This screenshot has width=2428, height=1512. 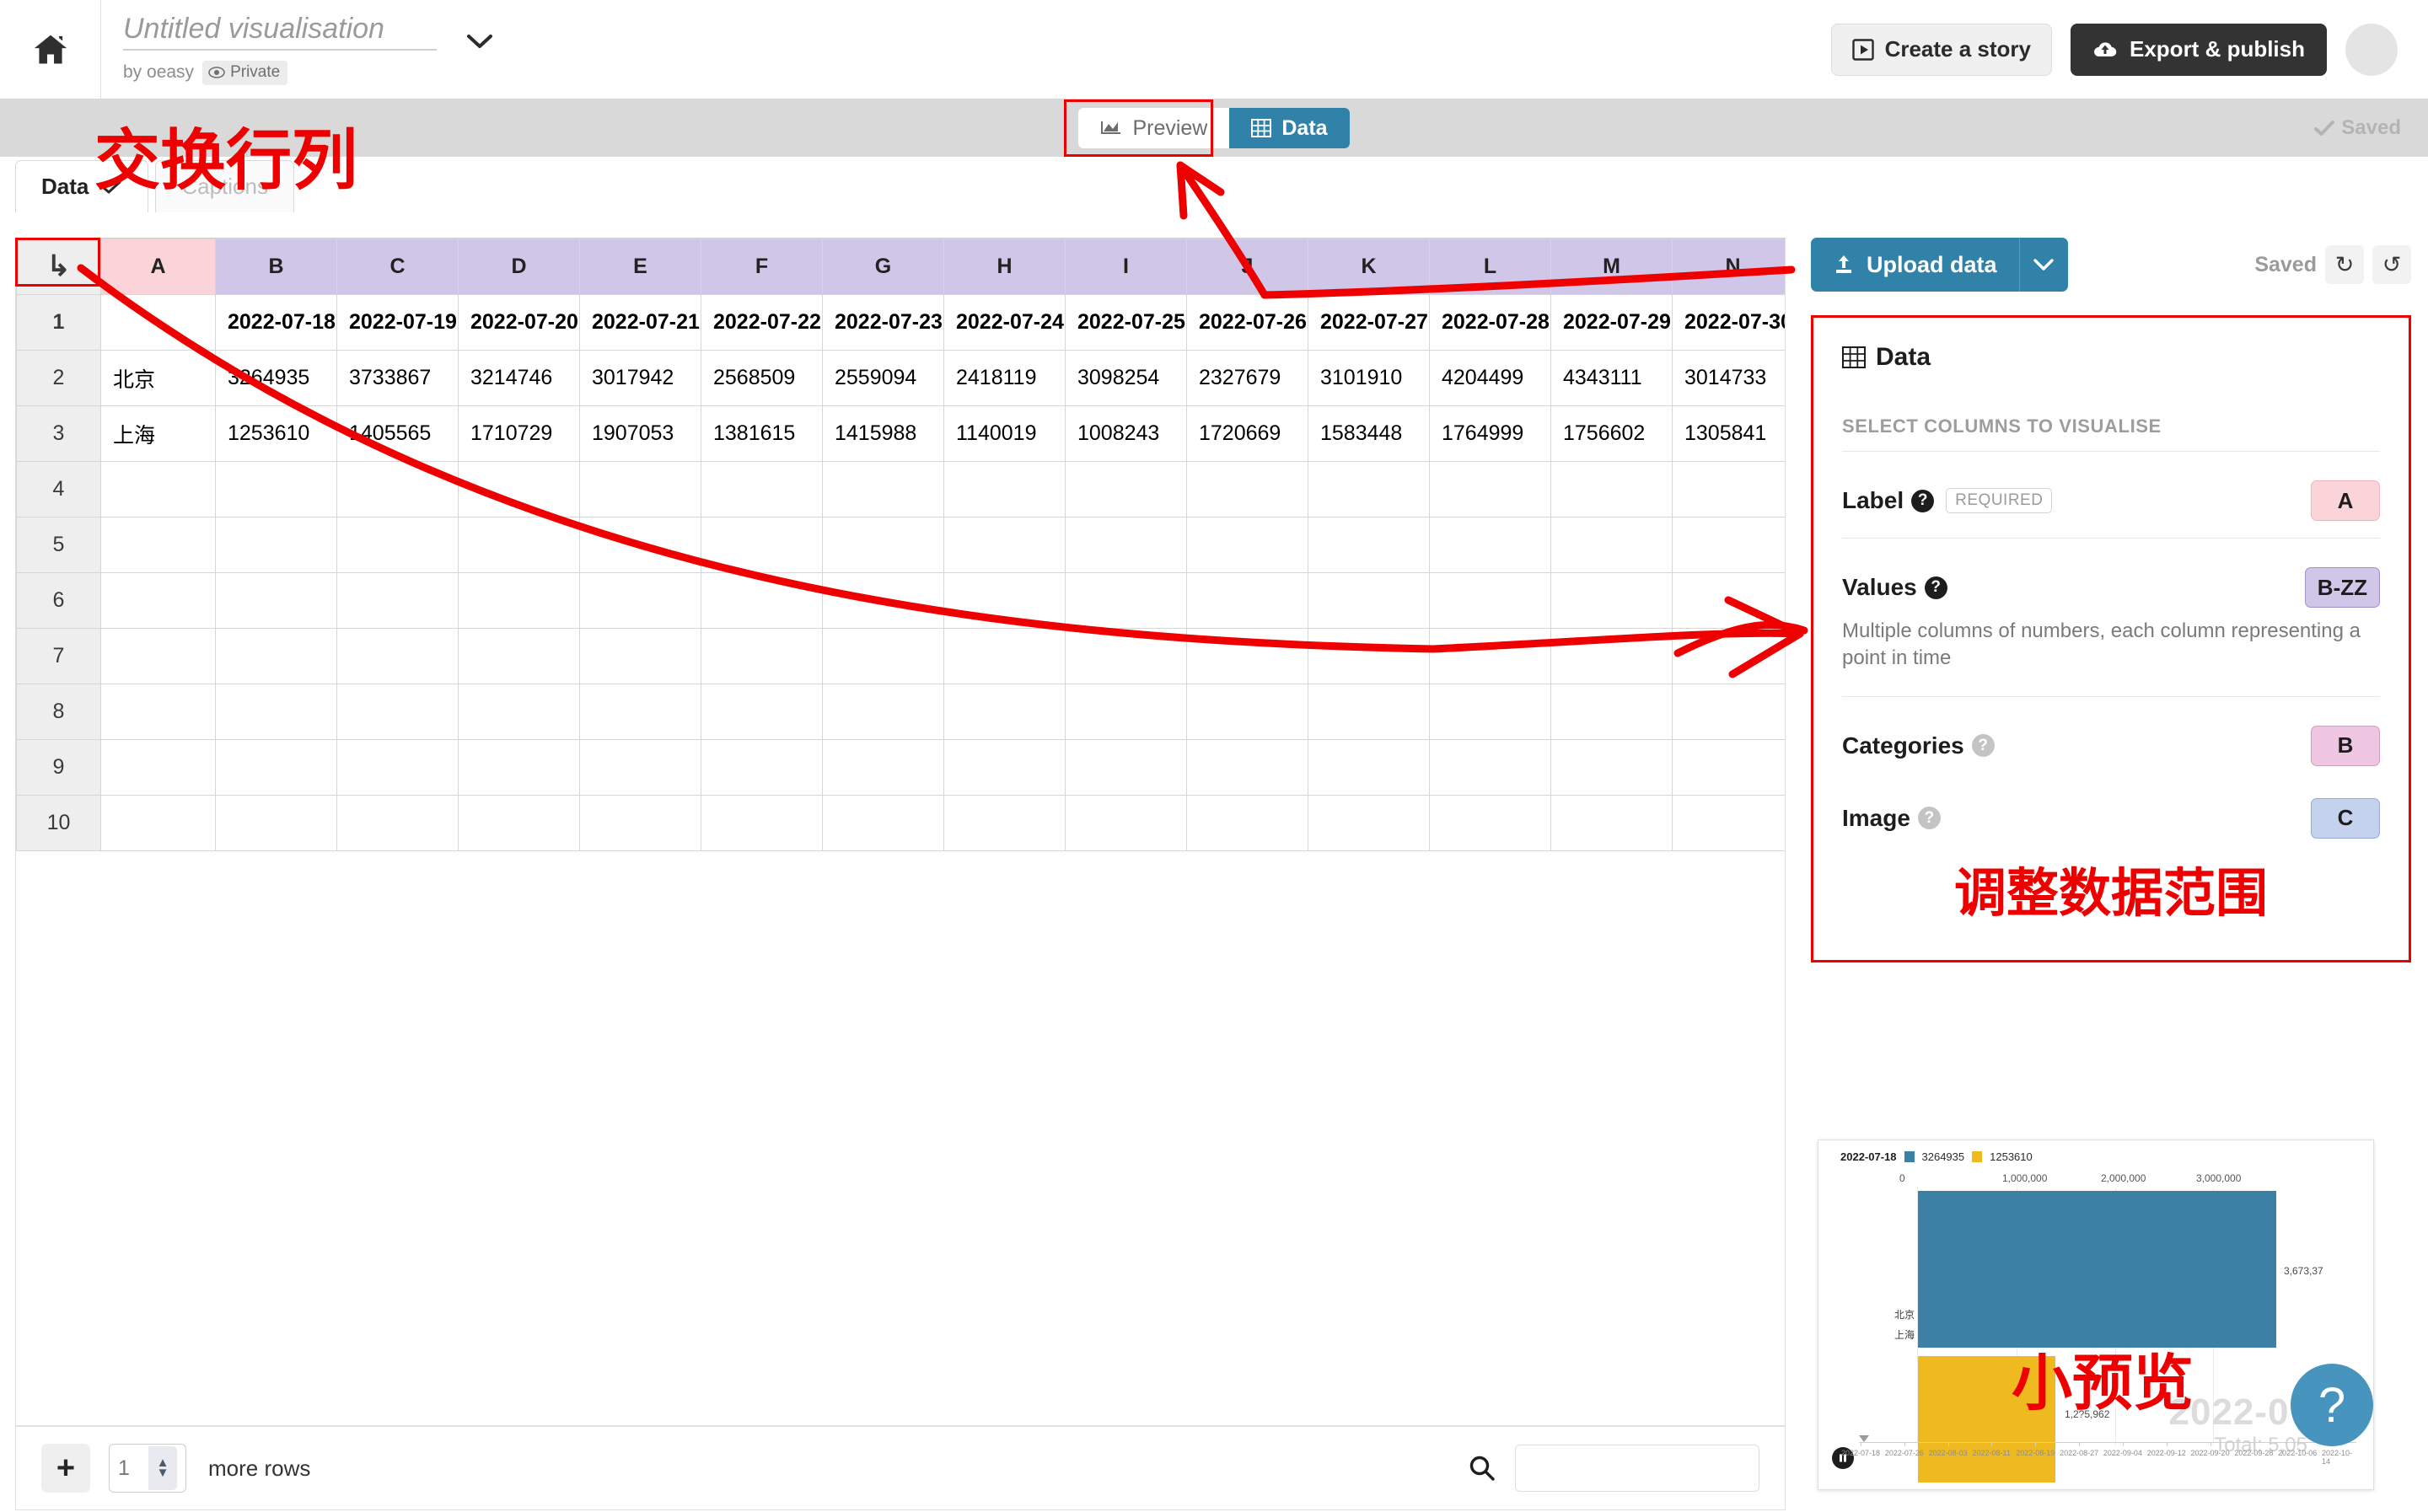 What do you see at coordinates (1126, 433) in the screenshot?
I see `cell-value: 1008243` at bounding box center [1126, 433].